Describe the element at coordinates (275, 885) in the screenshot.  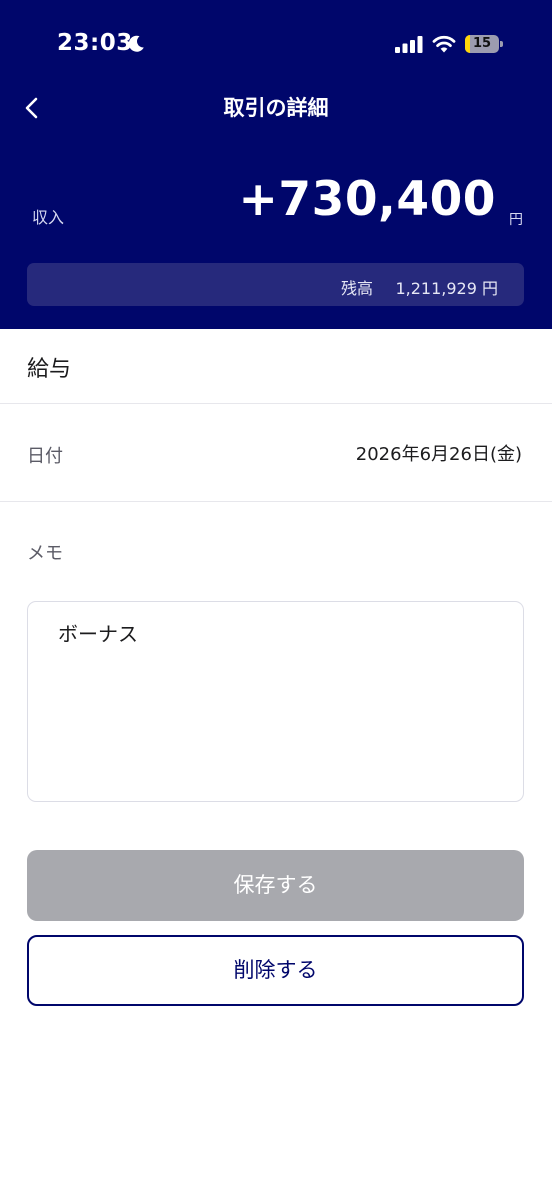
I see `save-button: 保存する` at that location.